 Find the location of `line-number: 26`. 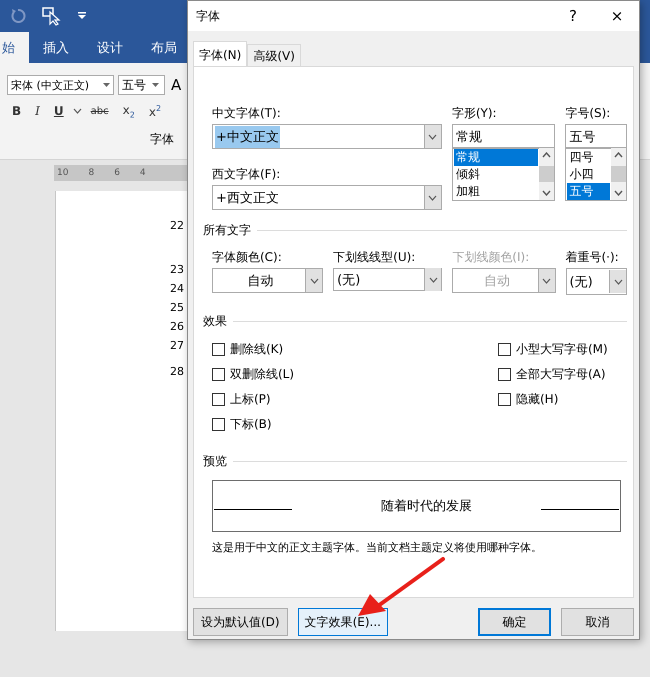

line-number: 26 is located at coordinates (177, 327).